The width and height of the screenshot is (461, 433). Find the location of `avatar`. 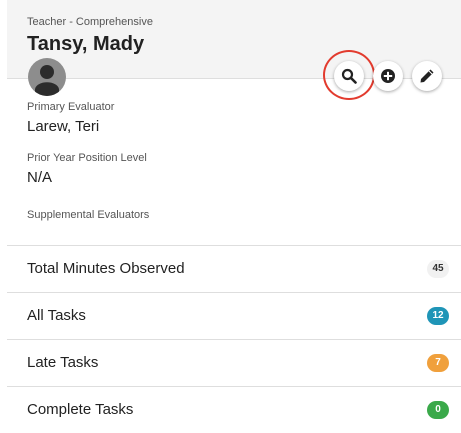

avatar is located at coordinates (47, 77).